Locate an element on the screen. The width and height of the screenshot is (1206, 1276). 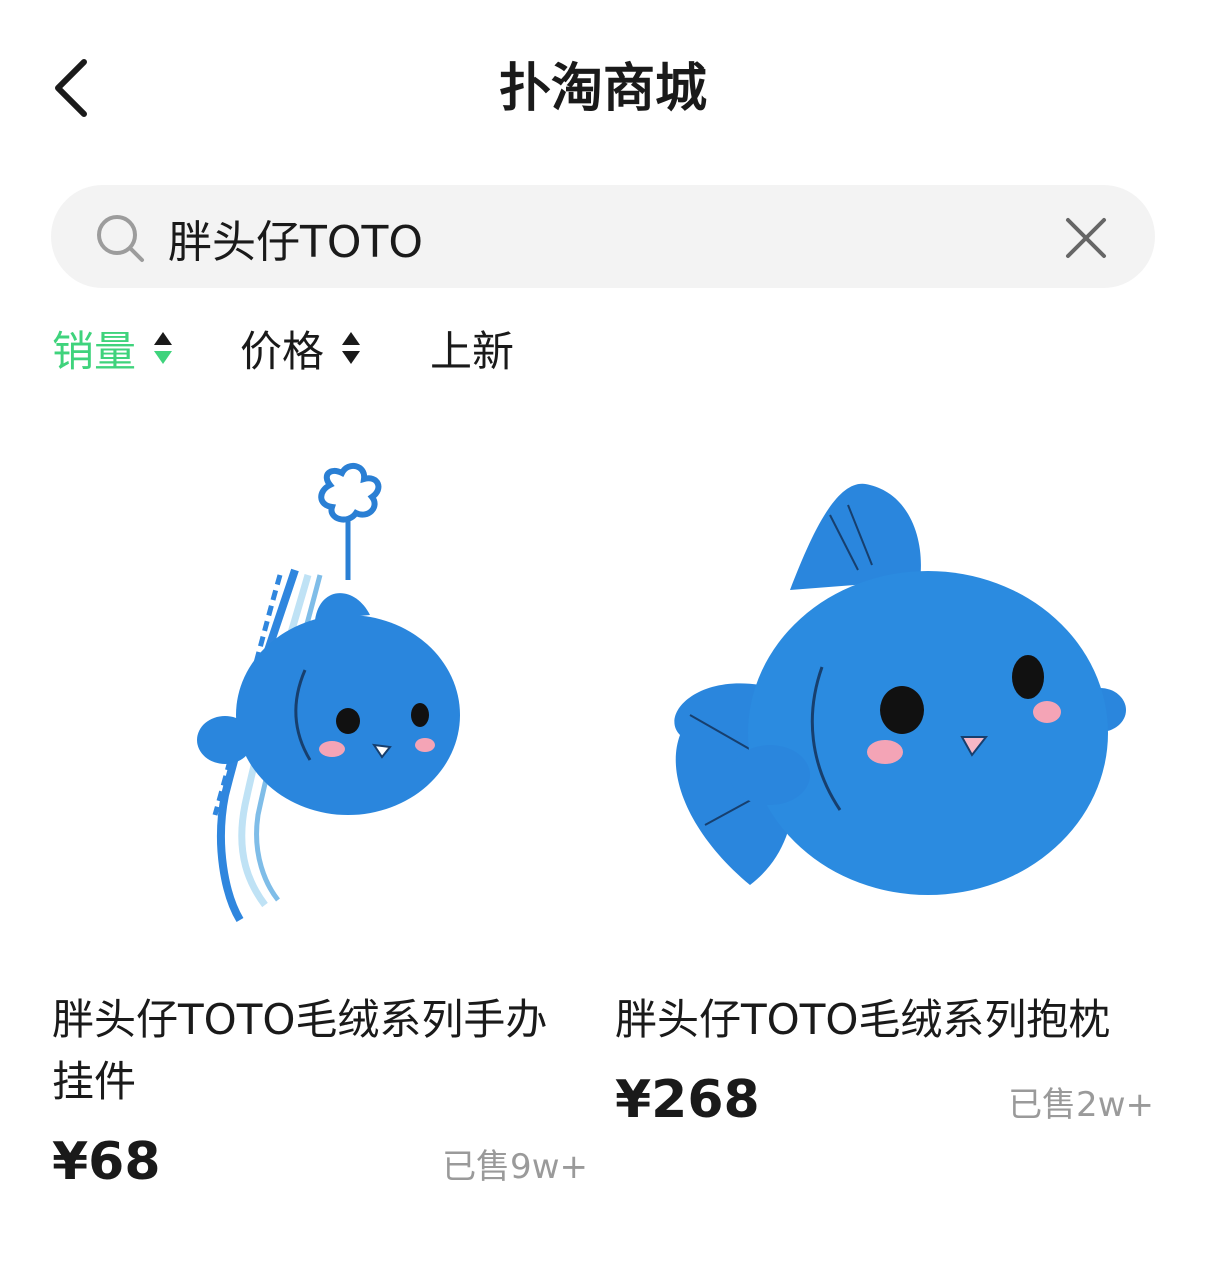
clear-search-button is located at coordinates (1086, 238).